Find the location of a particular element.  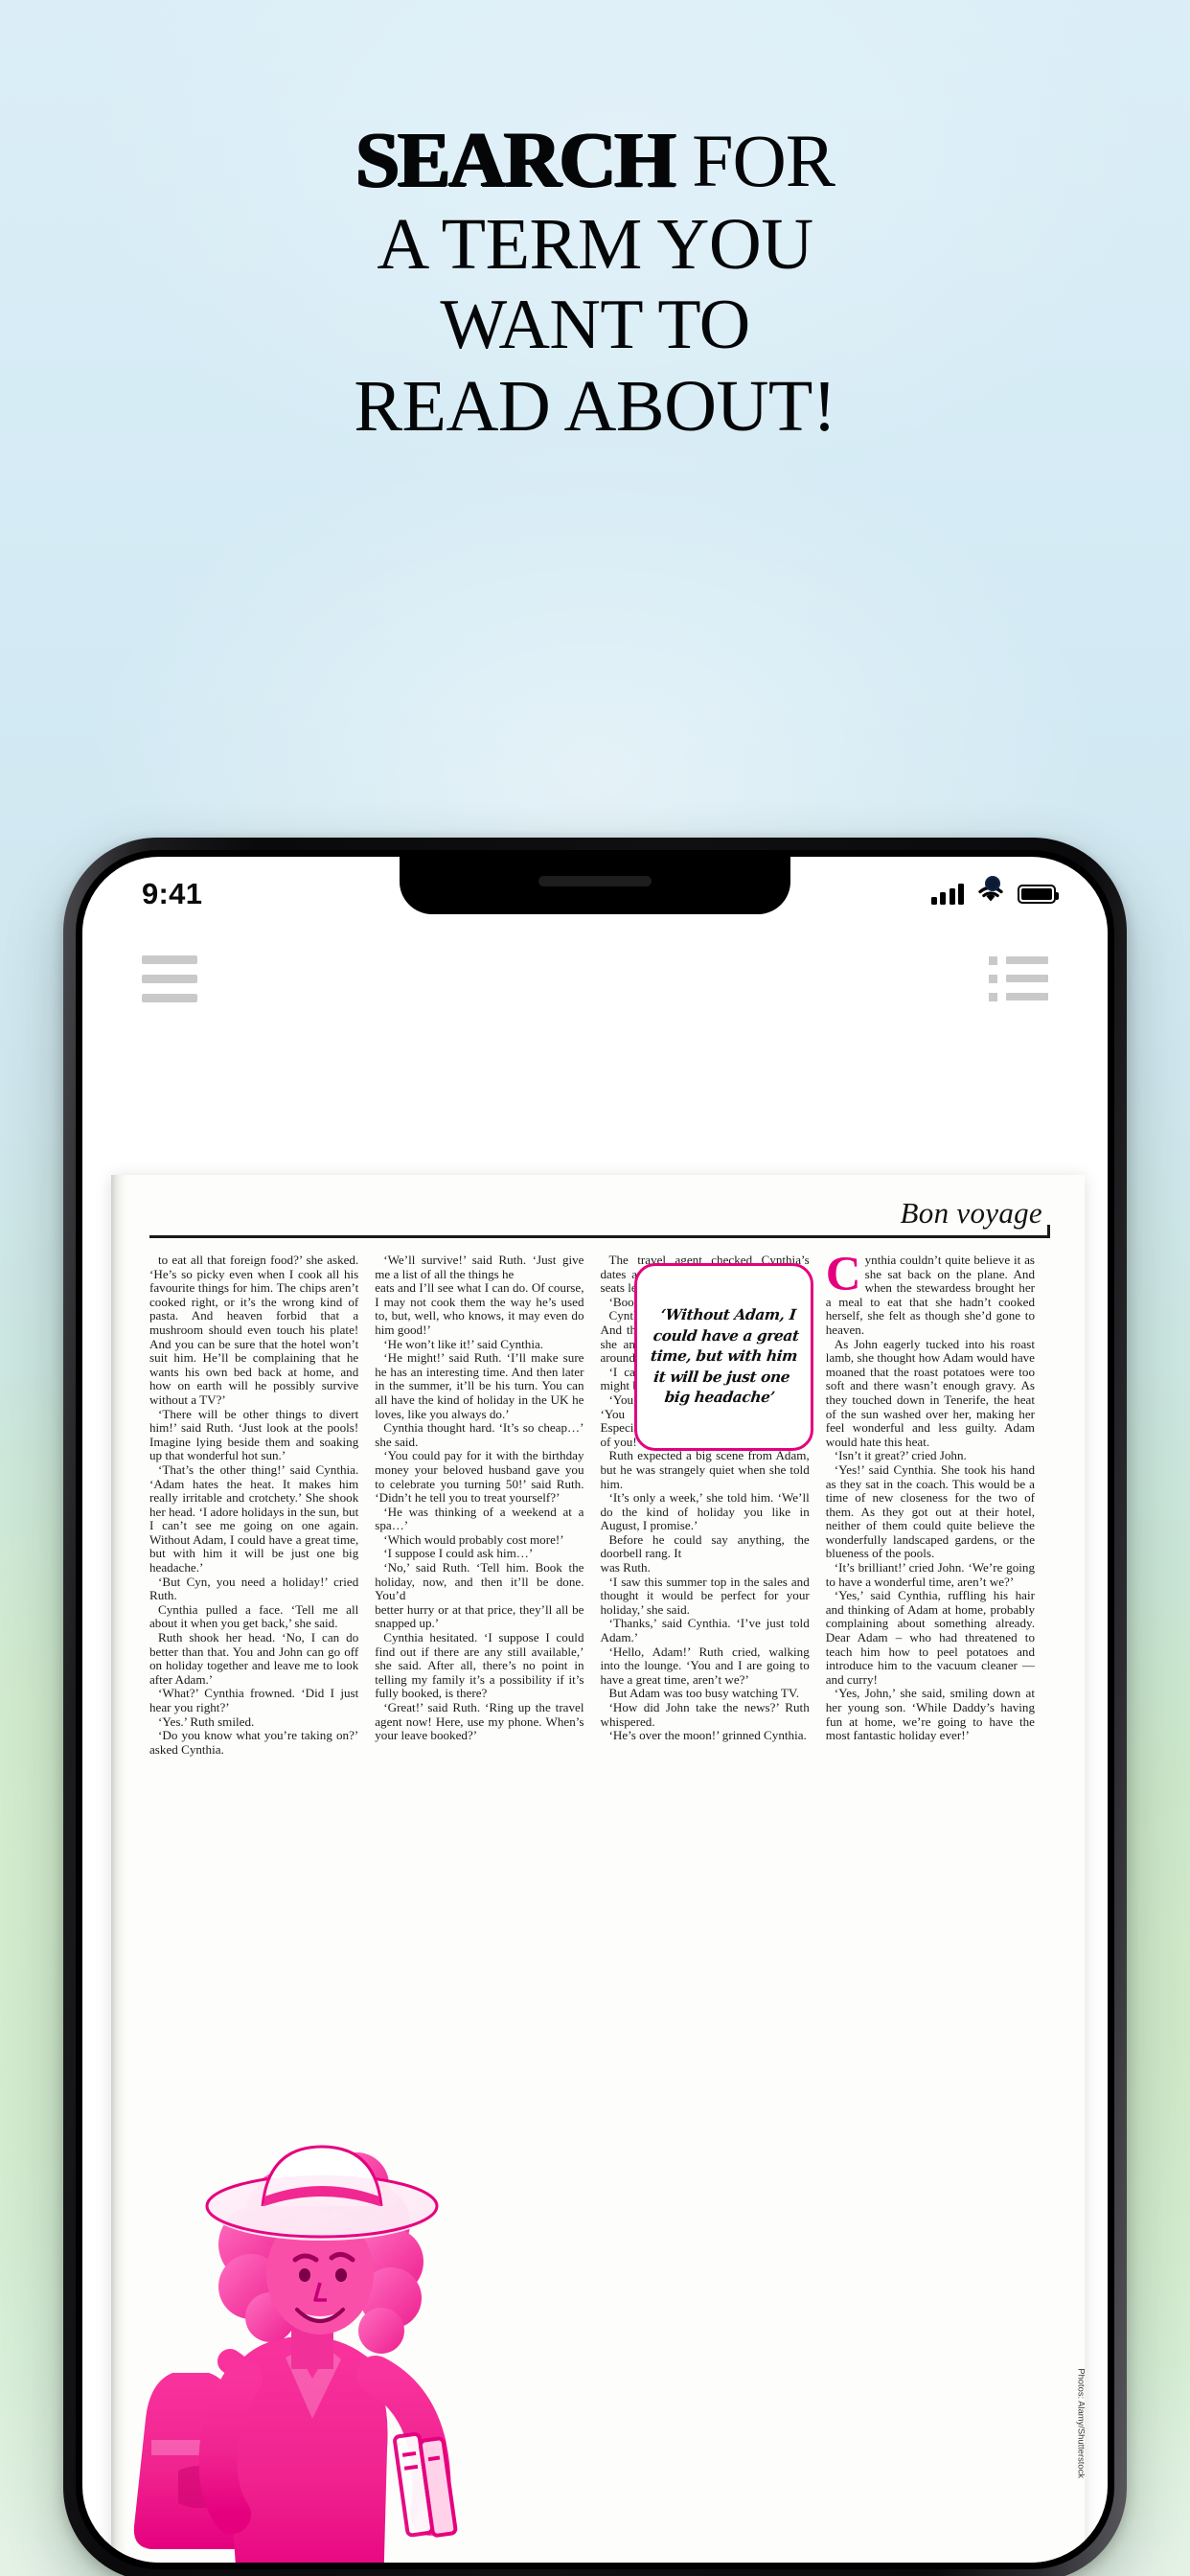

running-head-rule is located at coordinates (600, 1232).